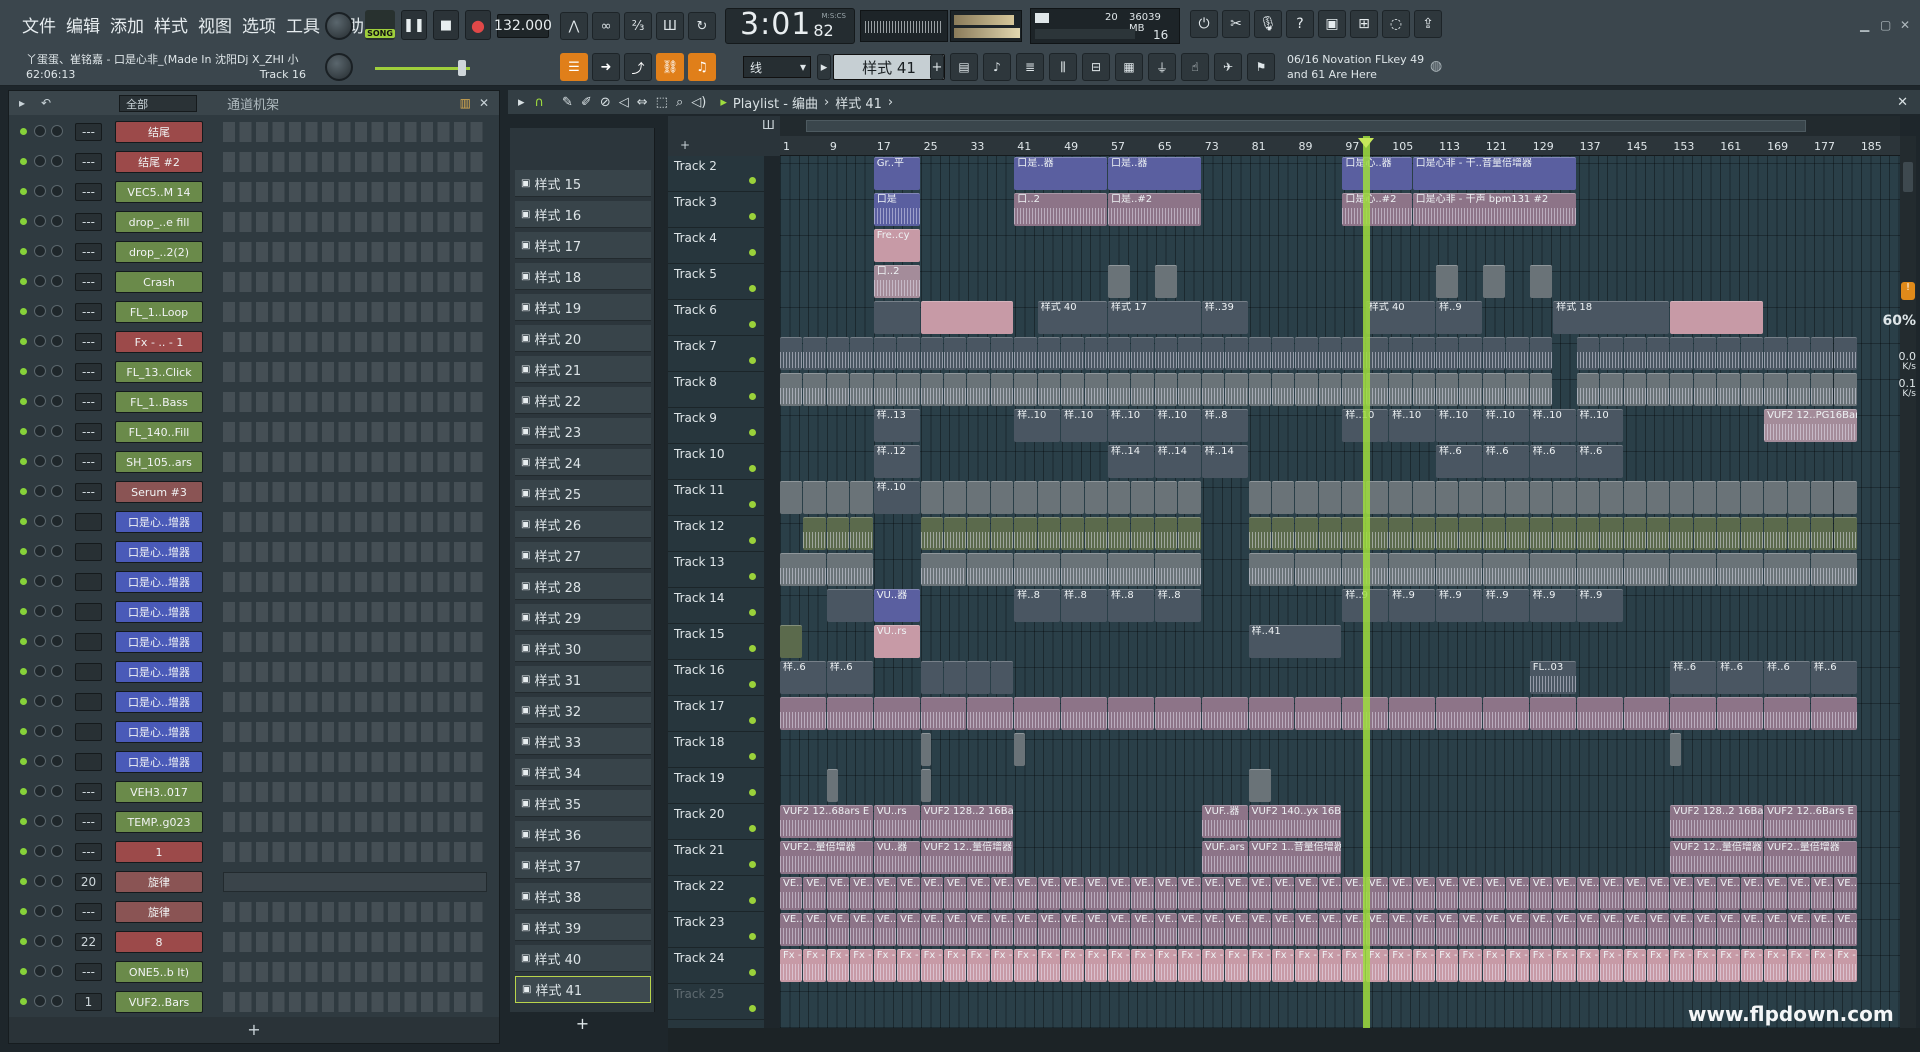  Describe the element at coordinates (1037, 605) in the screenshot. I see `playlist-clip: 样..8` at that location.